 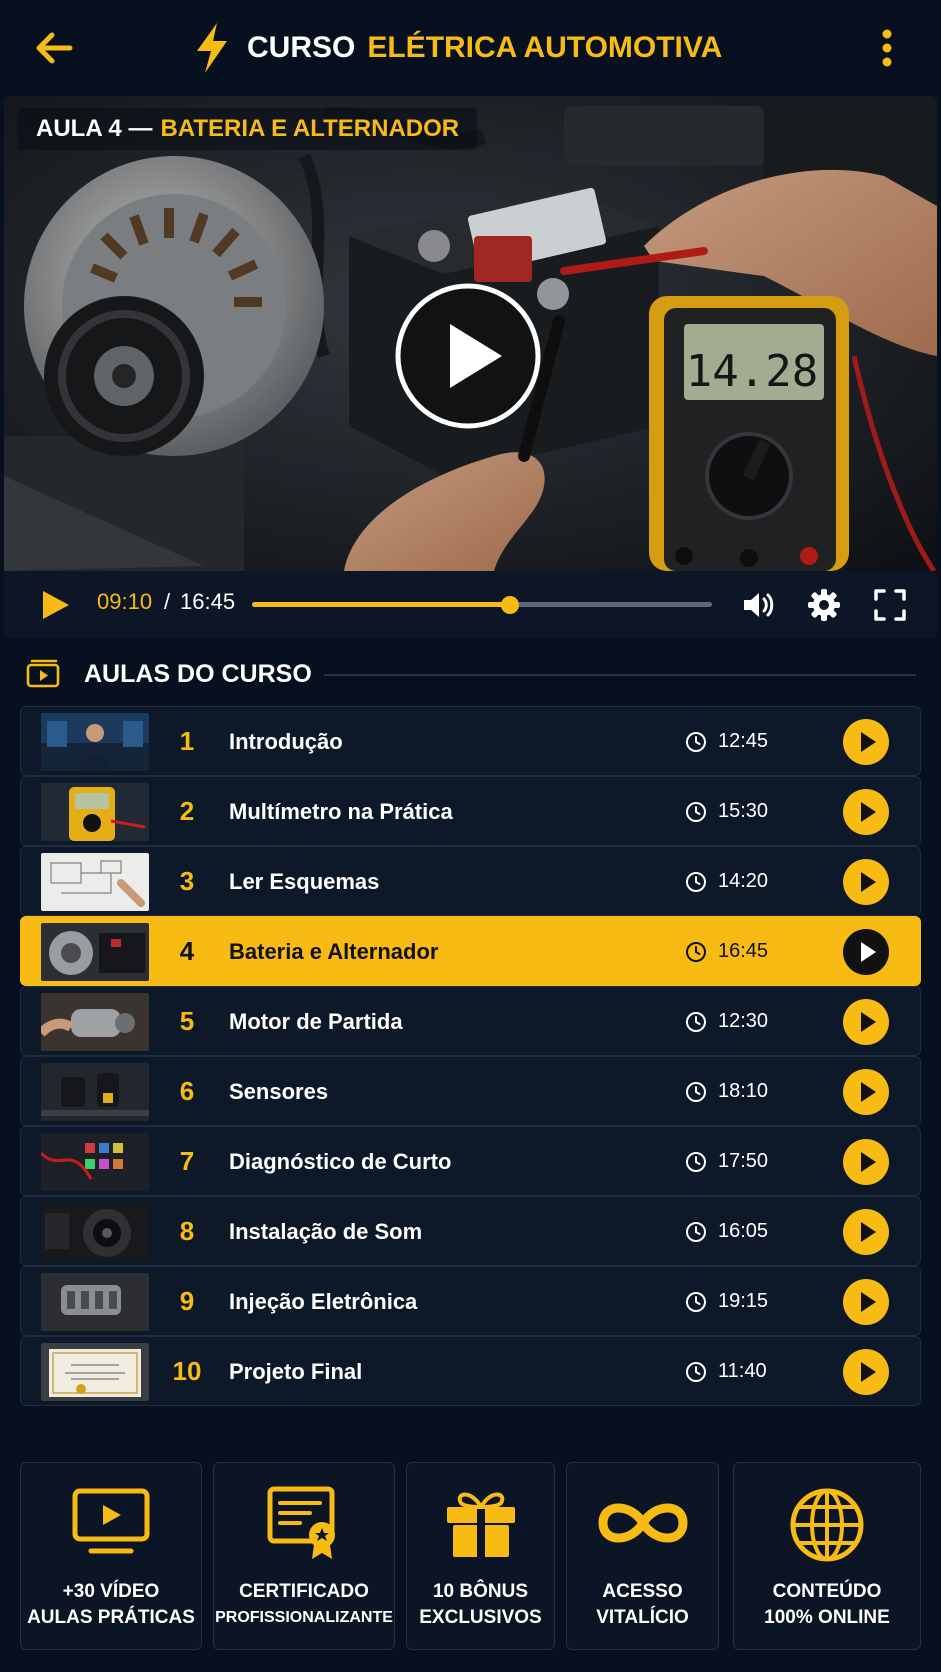 What do you see at coordinates (470, 1161) in the screenshot?
I see `lesson-row: 7 Diagnóstico de Curto 17:50` at bounding box center [470, 1161].